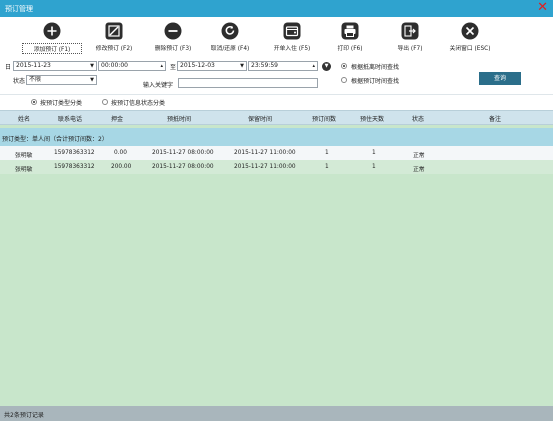 This screenshot has height=421, width=553. I want to click on close-icon: ✕, so click(542, 8).